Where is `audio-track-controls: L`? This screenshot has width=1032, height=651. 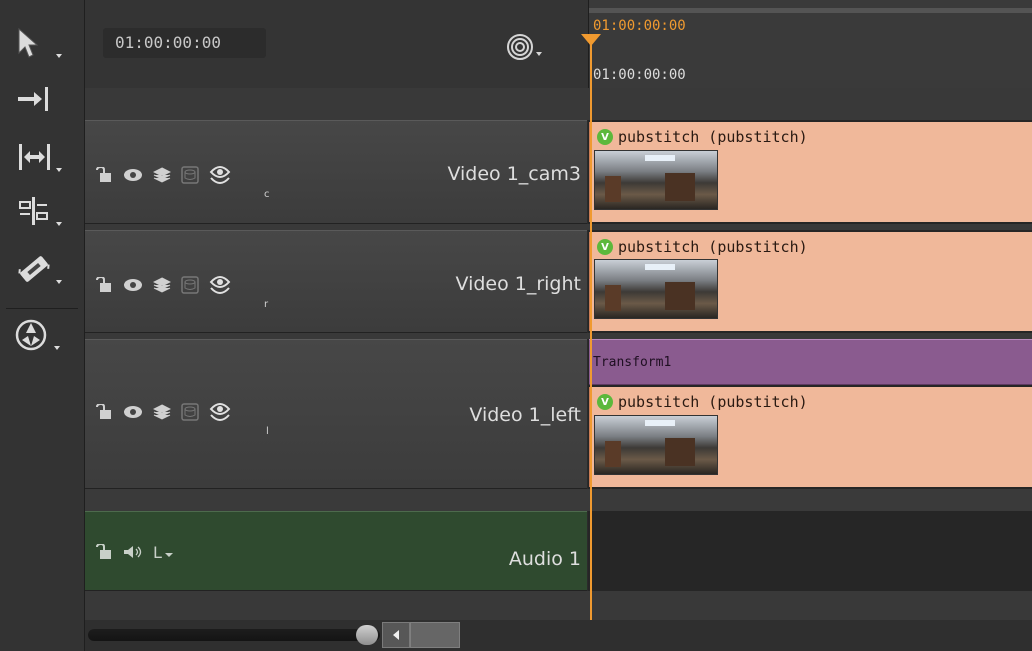
audio-track-controls: L is located at coordinates (134, 552).